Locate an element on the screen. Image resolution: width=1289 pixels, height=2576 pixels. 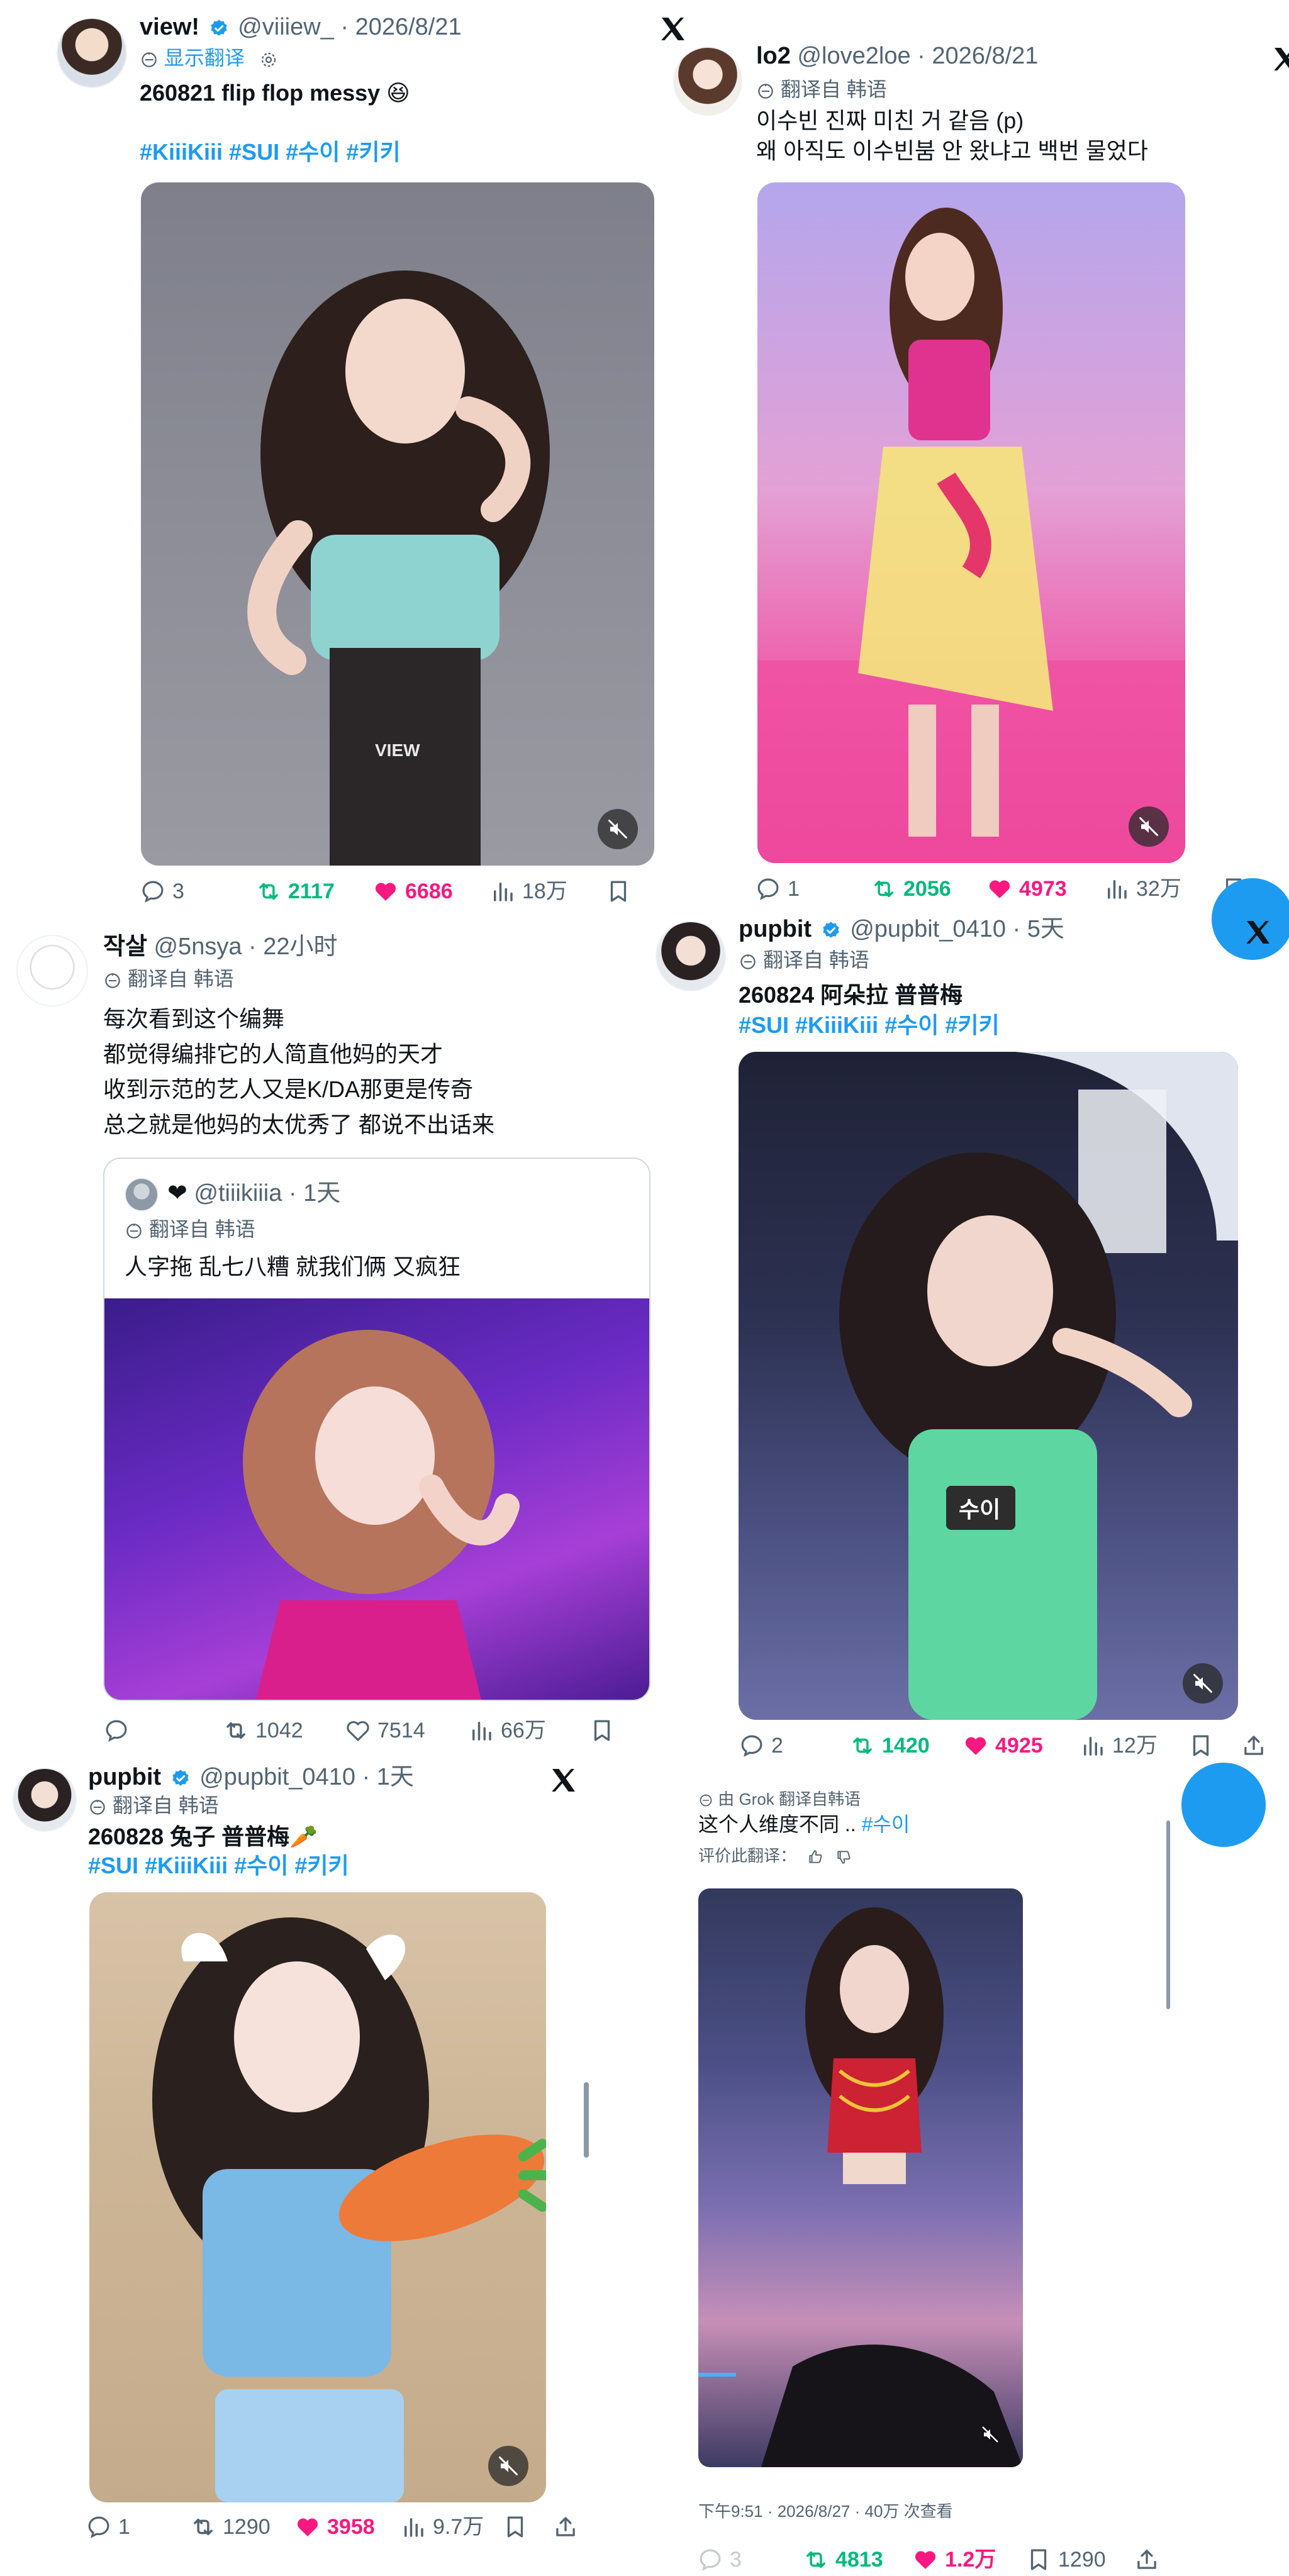
like-button: 1.2万 is located at coordinates (954, 2559).